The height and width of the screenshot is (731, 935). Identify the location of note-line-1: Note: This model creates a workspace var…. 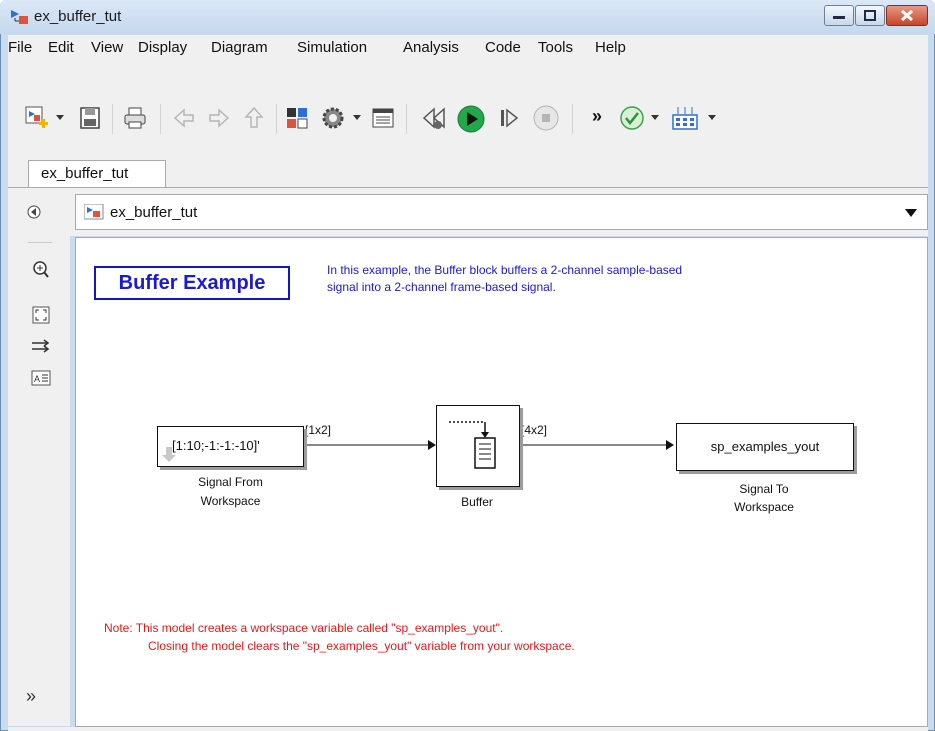
(304, 628).